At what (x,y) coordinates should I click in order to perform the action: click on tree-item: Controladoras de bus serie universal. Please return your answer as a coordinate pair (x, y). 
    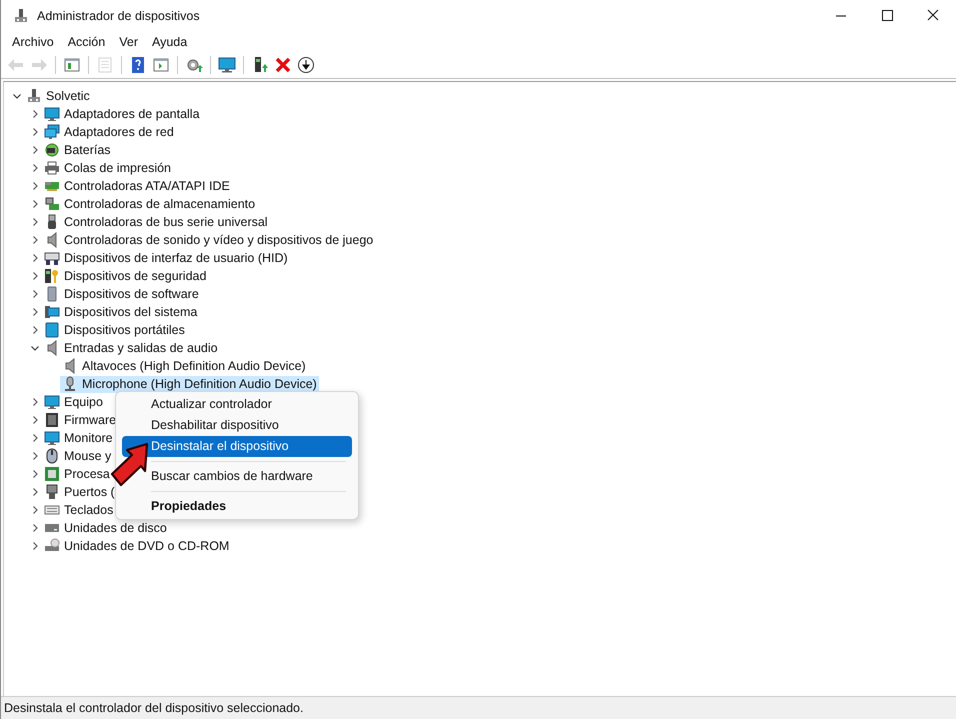
    Looking at the image, I should click on (156, 222).